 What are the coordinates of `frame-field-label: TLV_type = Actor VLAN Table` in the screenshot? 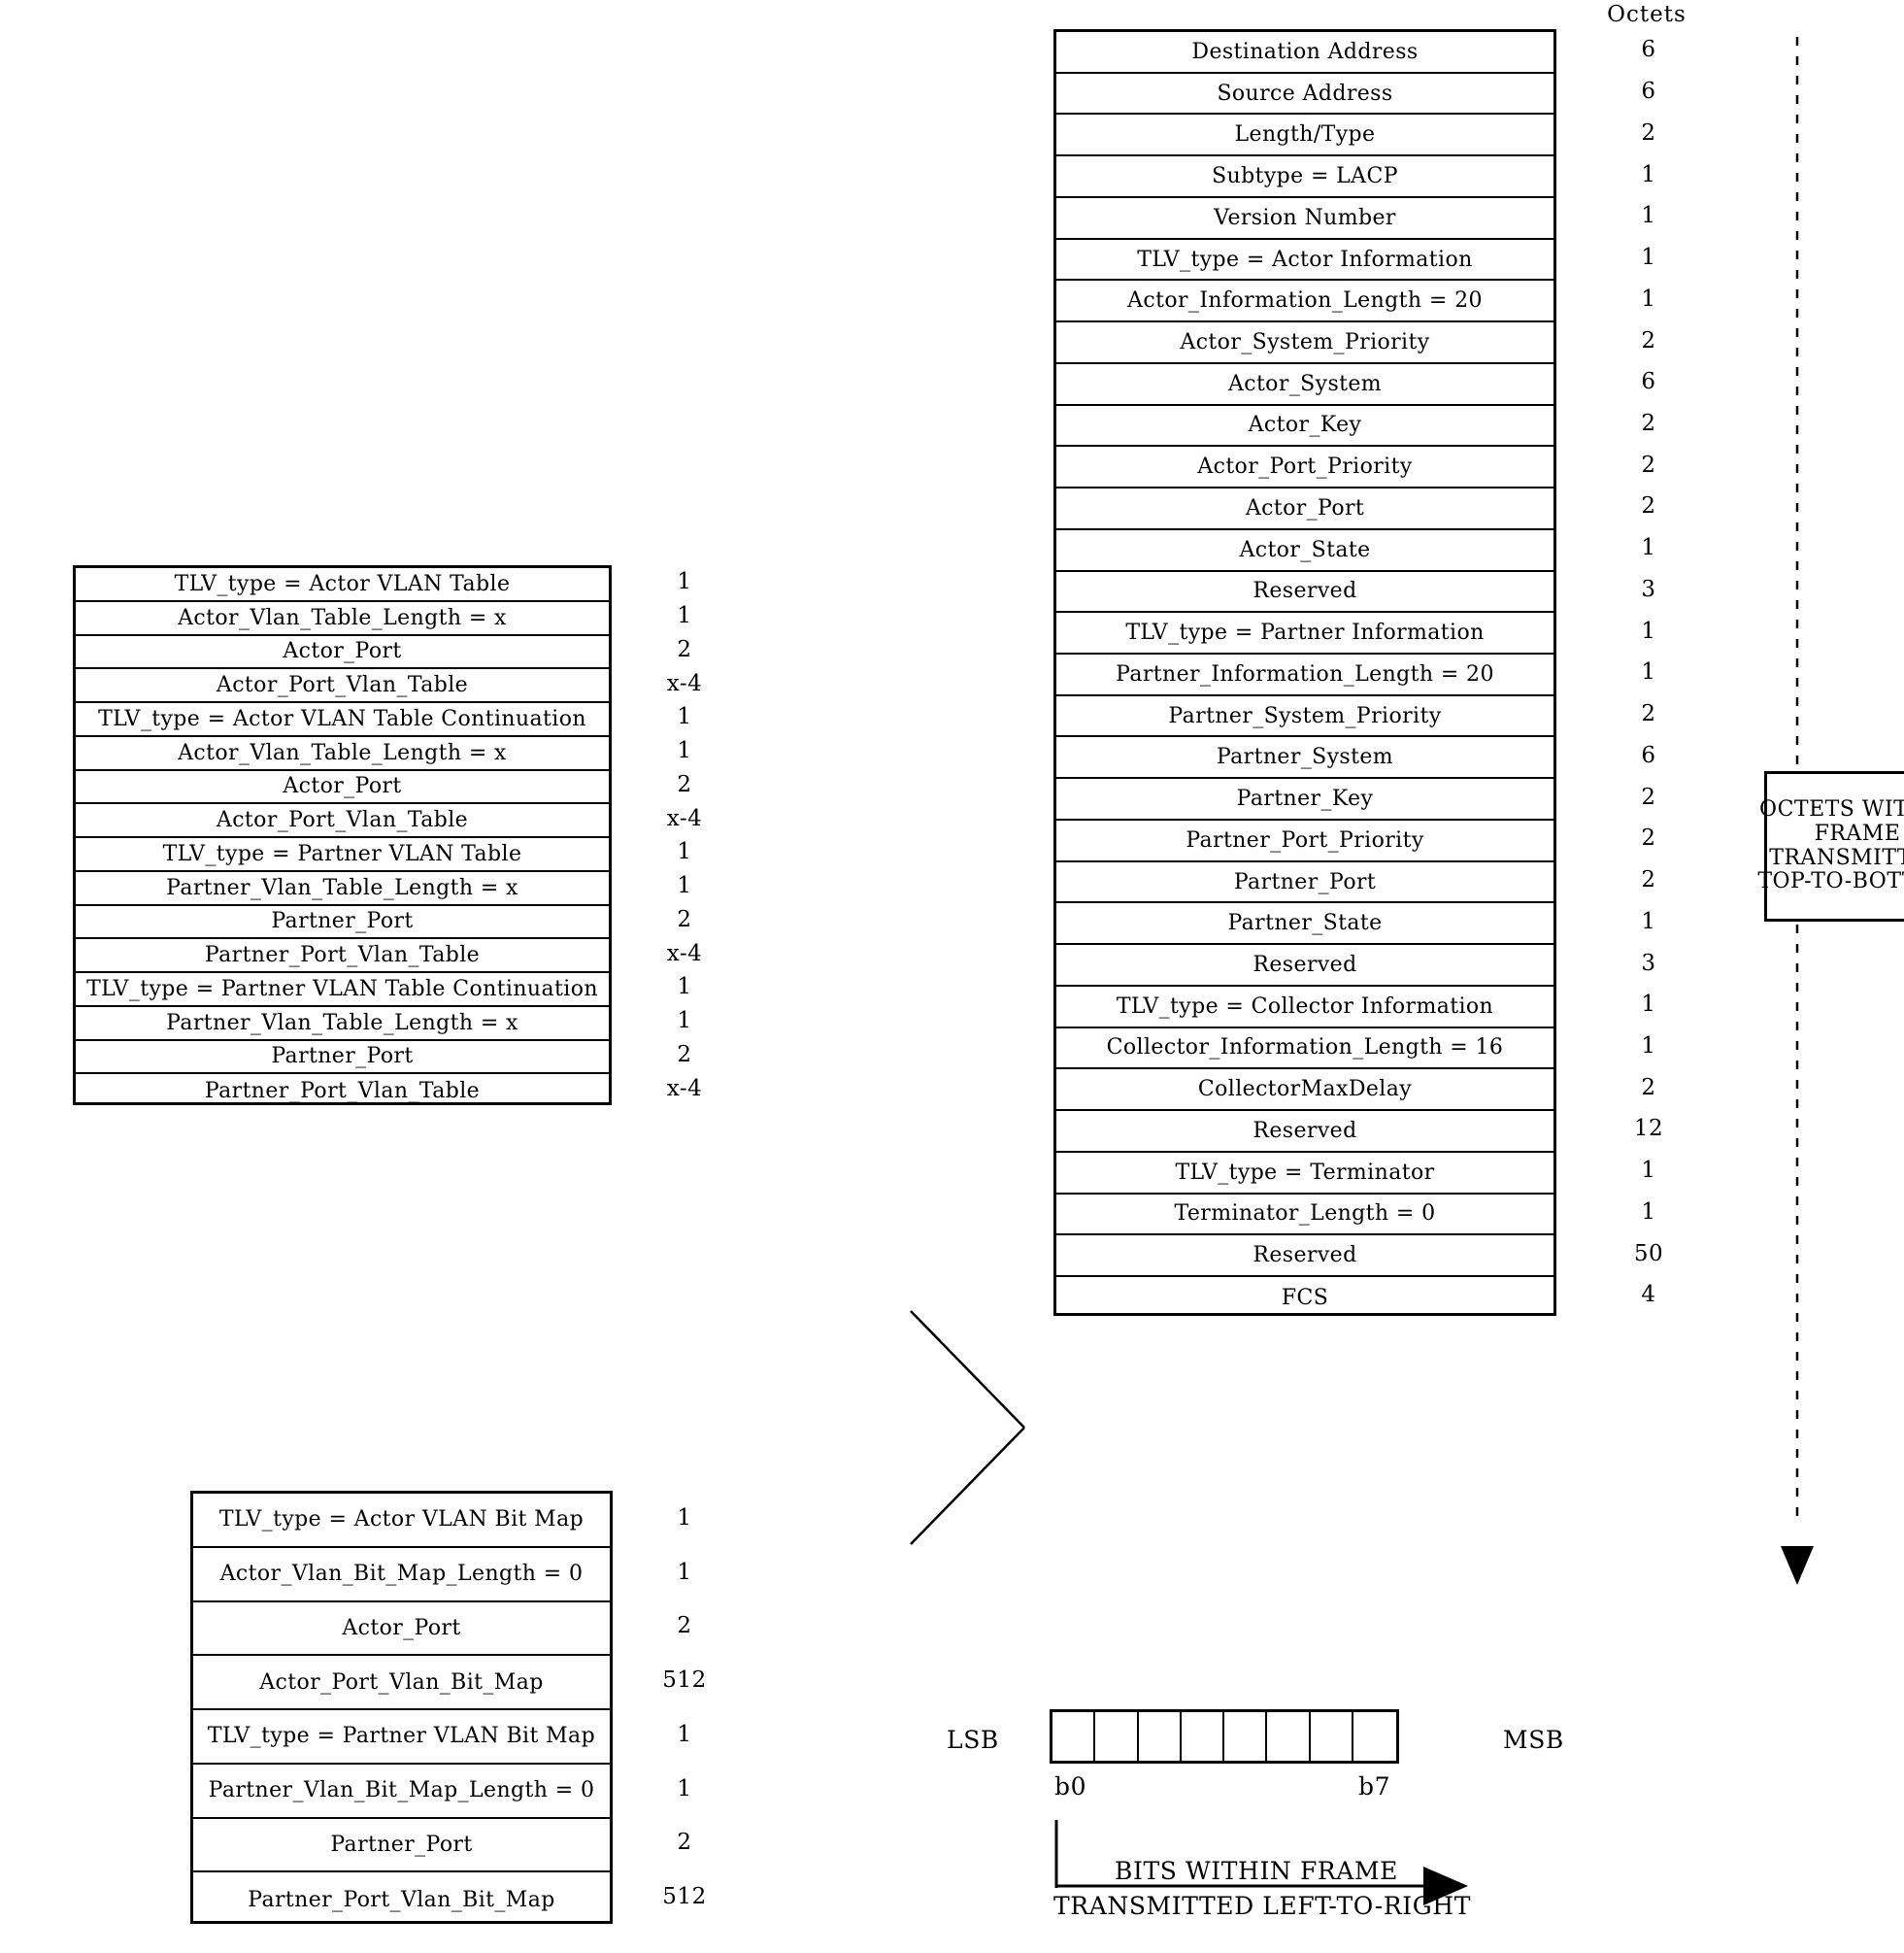 It's located at (342, 583).